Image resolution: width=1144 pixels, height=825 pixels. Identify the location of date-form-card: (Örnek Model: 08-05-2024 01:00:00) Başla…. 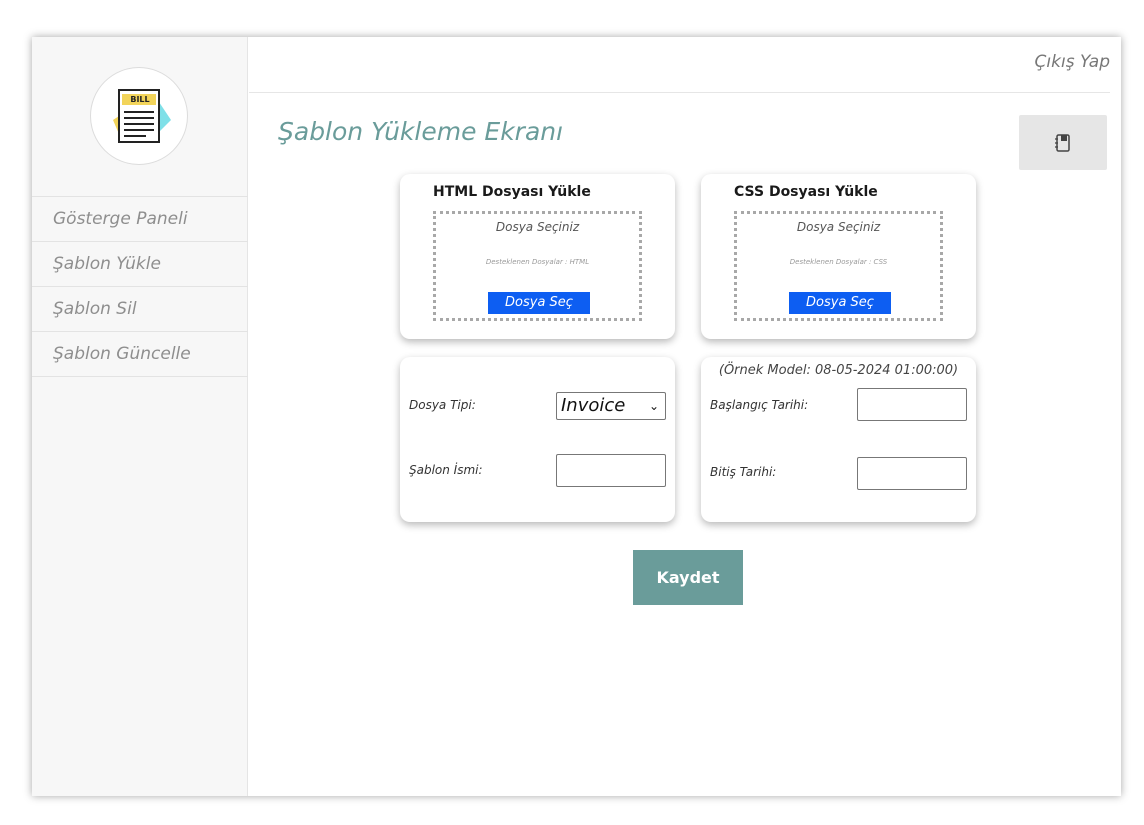
(838, 439).